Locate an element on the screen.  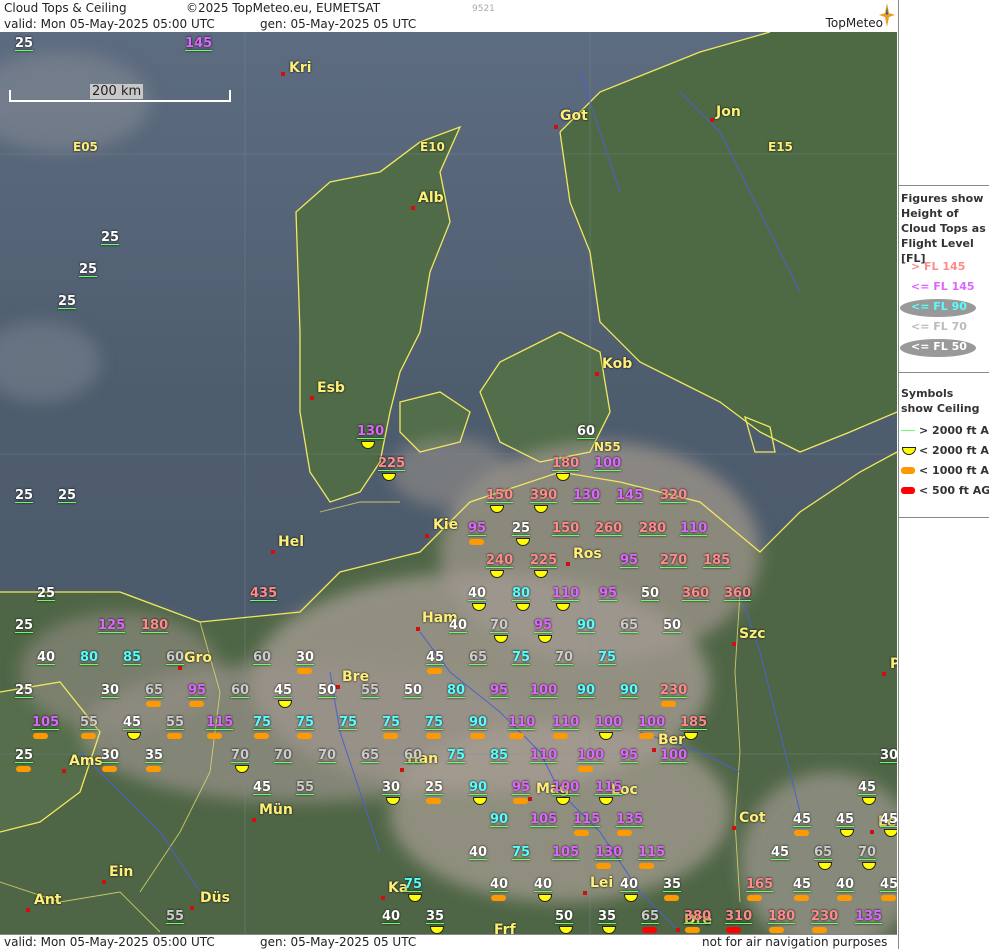
cloud-top-label: 185 is located at coordinates (693, 722).